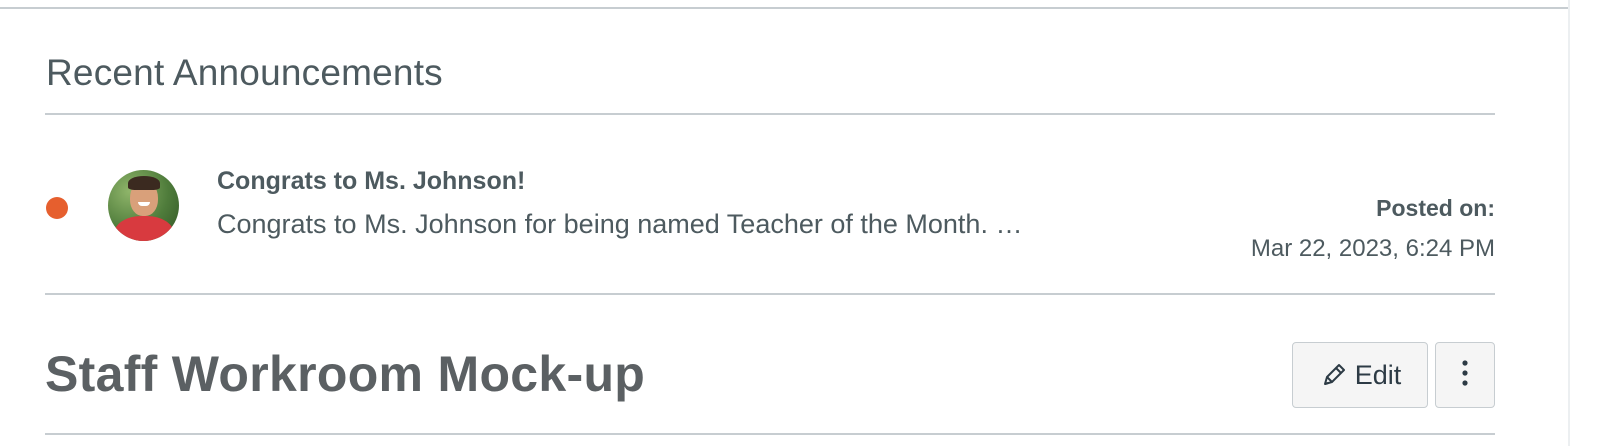 Image resolution: width=1600 pixels, height=446 pixels. I want to click on more-options-button, so click(1465, 375).